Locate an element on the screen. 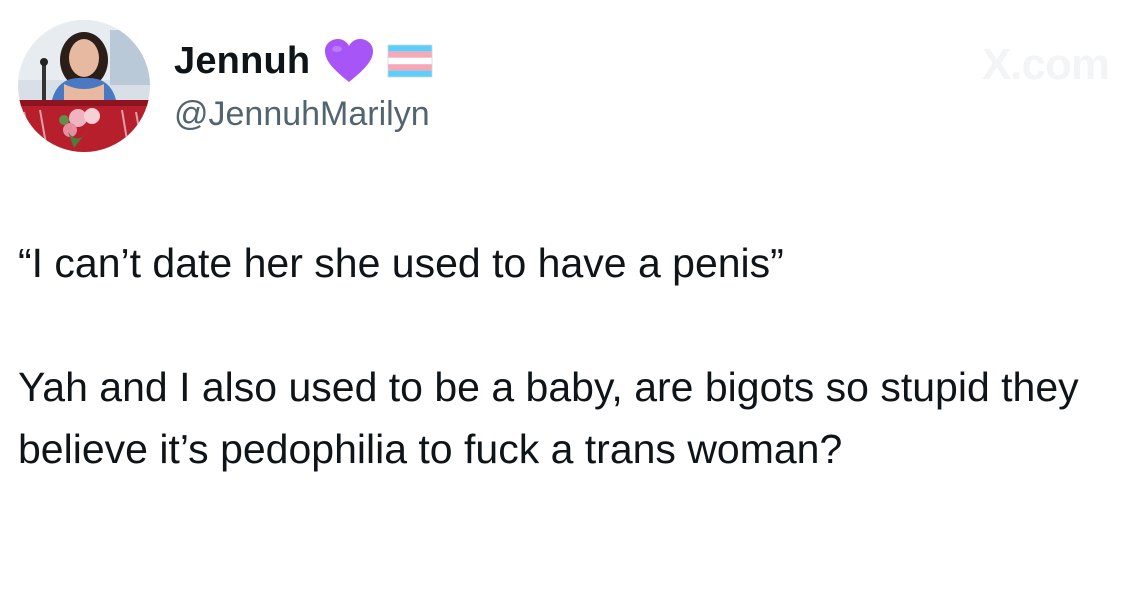  avatar is located at coordinates (84, 86).